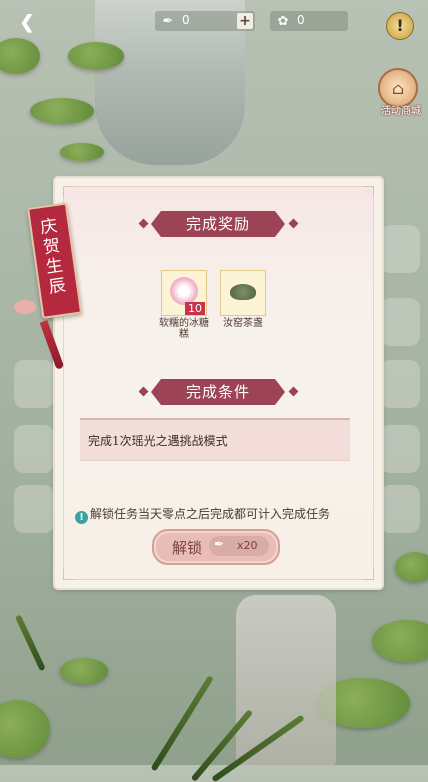 Image resolution: width=428 pixels, height=782 pixels. What do you see at coordinates (398, 93) in the screenshot?
I see `event-shop-button: ⌂ 活动商城` at bounding box center [398, 93].